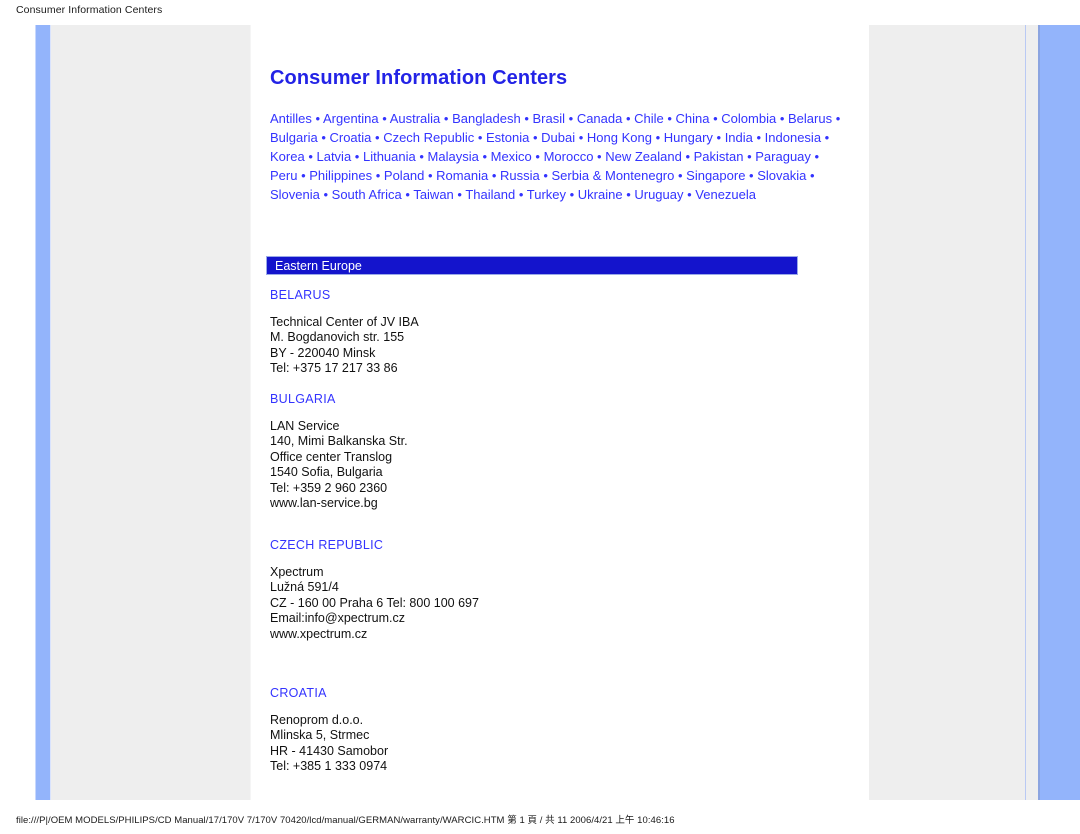  Describe the element at coordinates (549, 118) in the screenshot. I see `country-link-brasil: Brasil` at that location.